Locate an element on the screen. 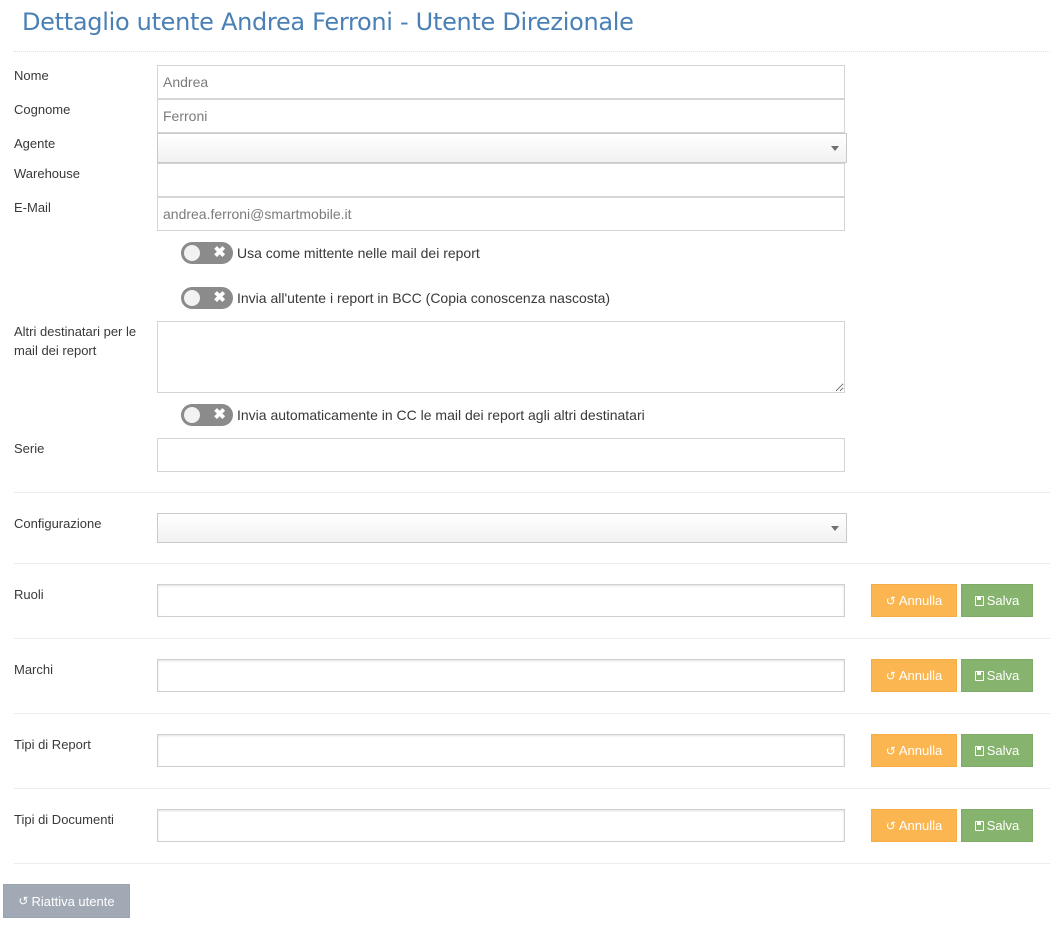 Image resolution: width=1050 pixels, height=931 pixels. cc-auto-toggle: ✖ is located at coordinates (207, 415).